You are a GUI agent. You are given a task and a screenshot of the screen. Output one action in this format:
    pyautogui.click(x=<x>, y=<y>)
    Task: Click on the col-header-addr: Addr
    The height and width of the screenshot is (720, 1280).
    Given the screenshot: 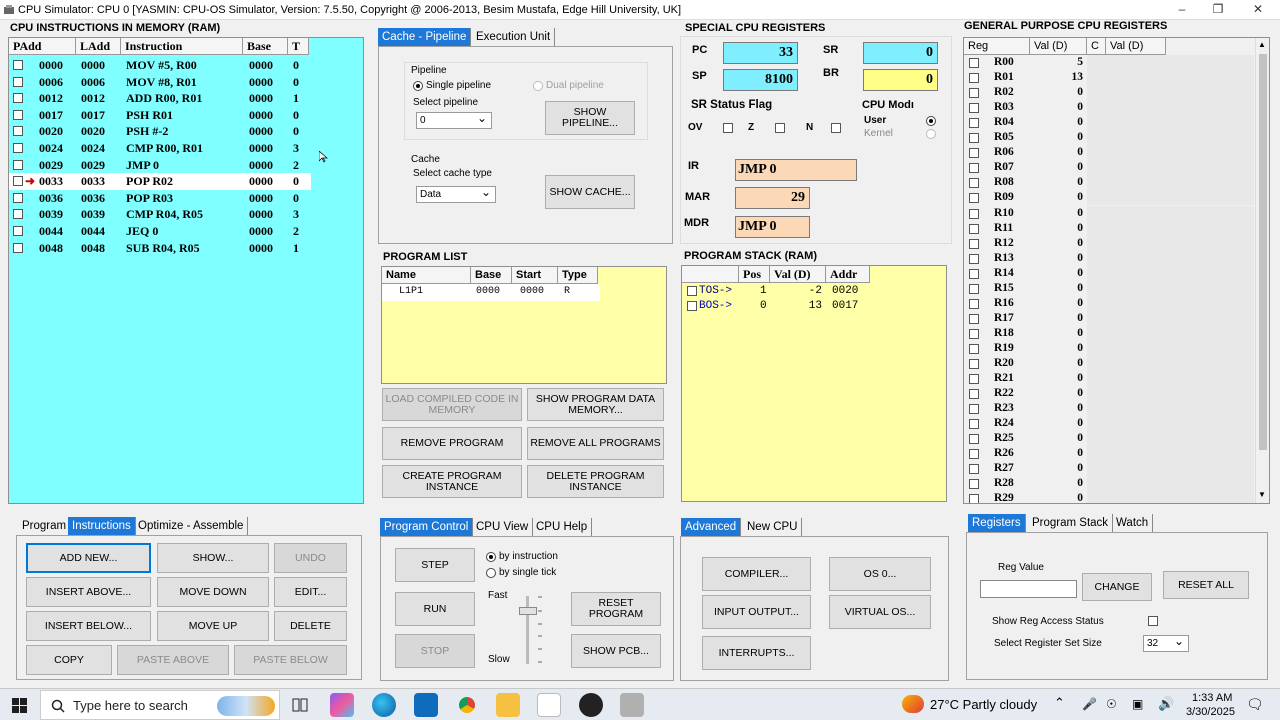 What is the action you would take?
    pyautogui.click(x=848, y=274)
    